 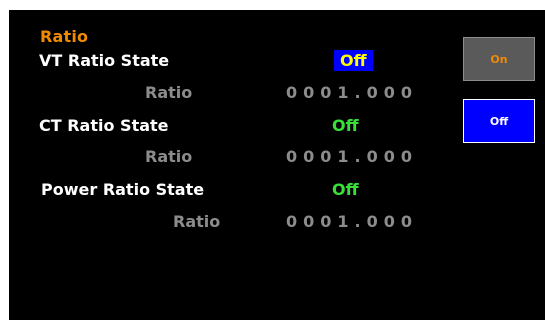 What do you see at coordinates (499, 59) in the screenshot?
I see `softkey-on-button: On` at bounding box center [499, 59].